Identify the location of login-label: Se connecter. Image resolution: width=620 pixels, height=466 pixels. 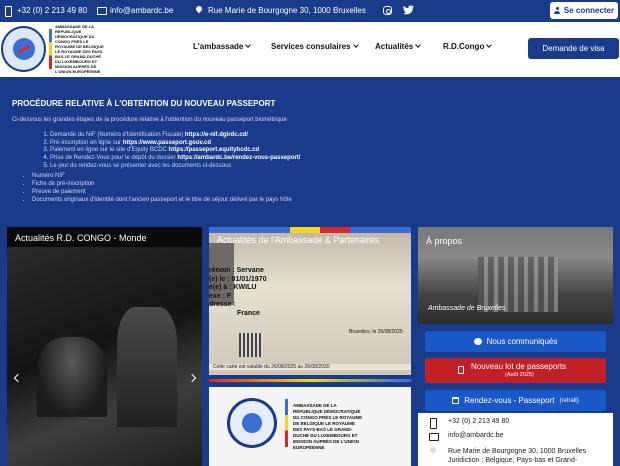
(589, 10).